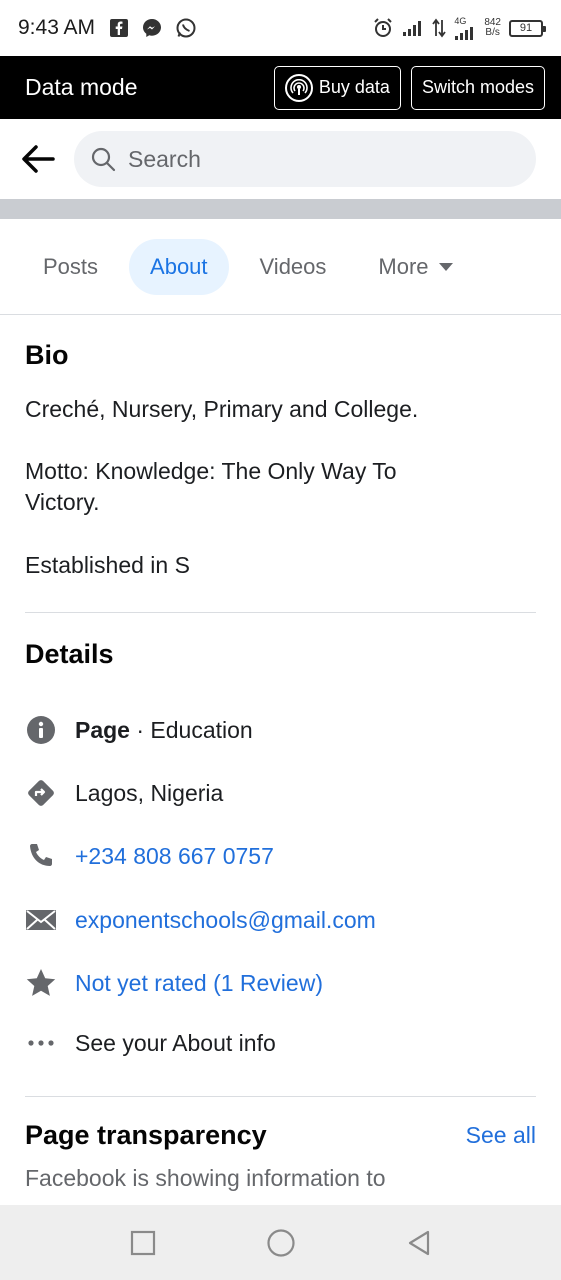 The width and height of the screenshot is (561, 1280). Describe the element at coordinates (280, 355) in the screenshot. I see `bio-section: Bio` at that location.